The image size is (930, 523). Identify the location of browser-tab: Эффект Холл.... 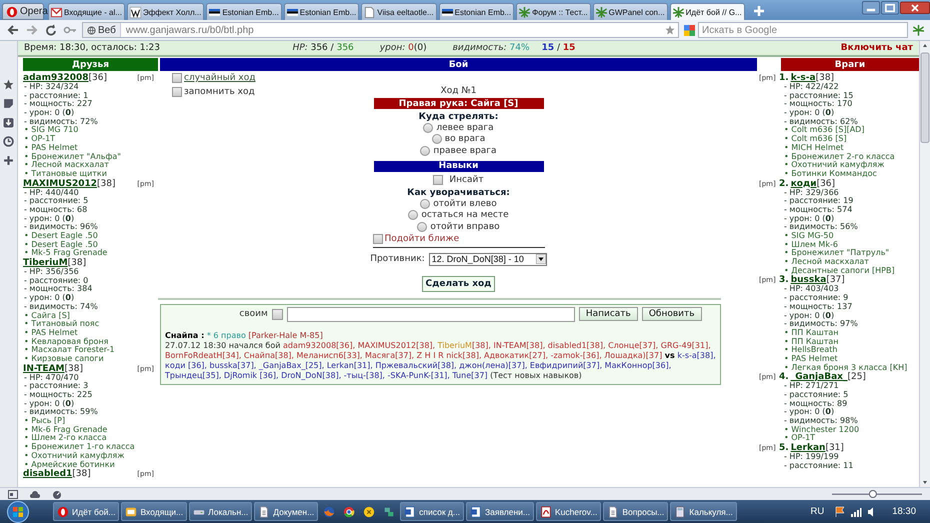
(165, 11).